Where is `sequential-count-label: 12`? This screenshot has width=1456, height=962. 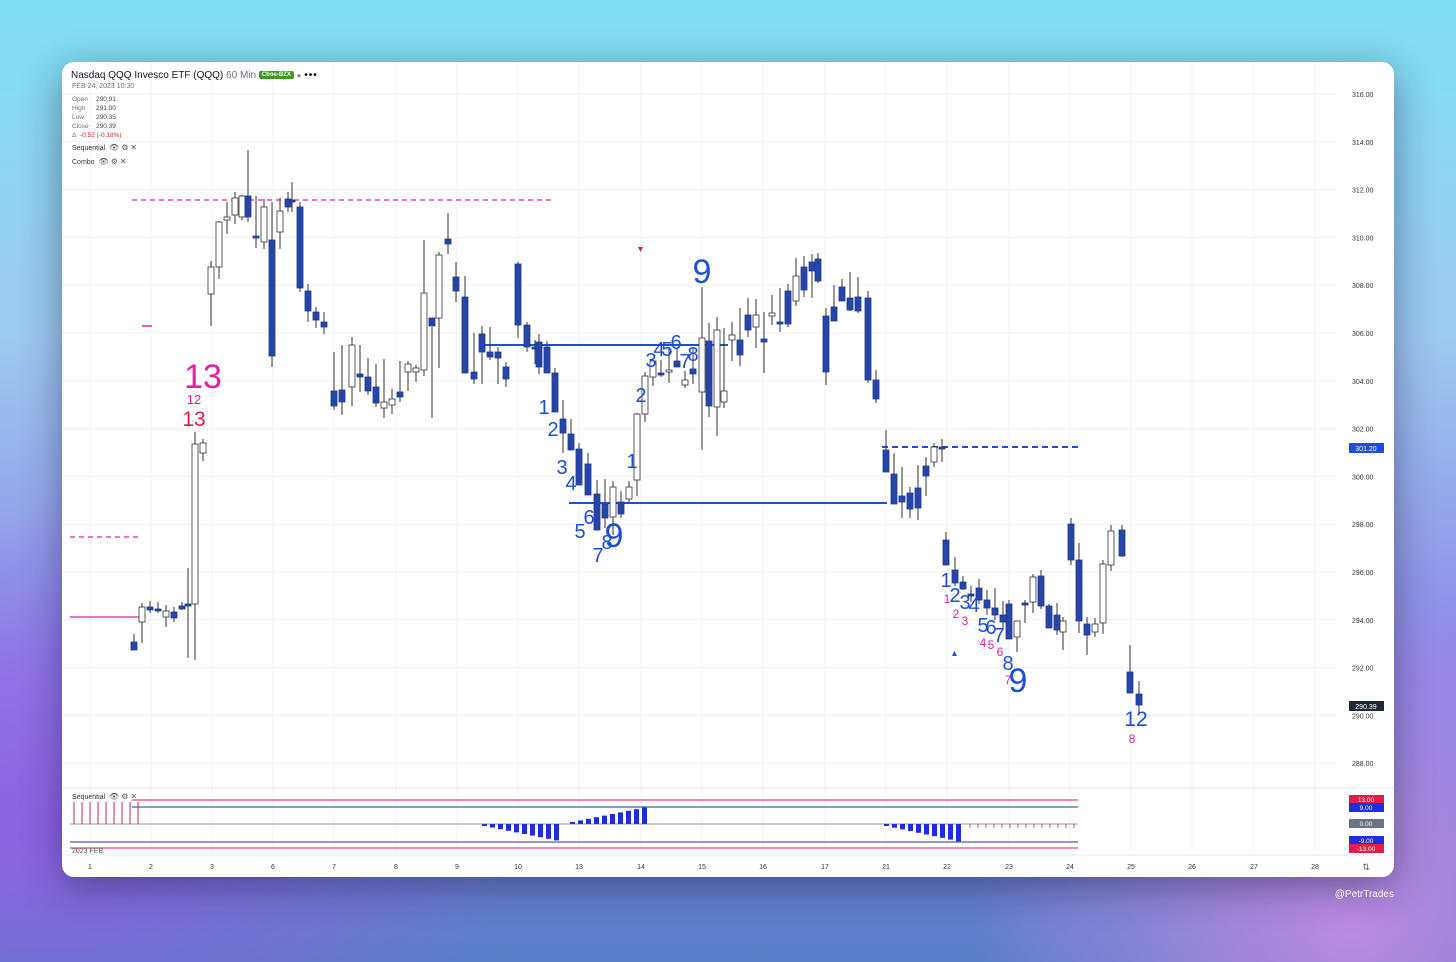 sequential-count-label: 12 is located at coordinates (1135, 719).